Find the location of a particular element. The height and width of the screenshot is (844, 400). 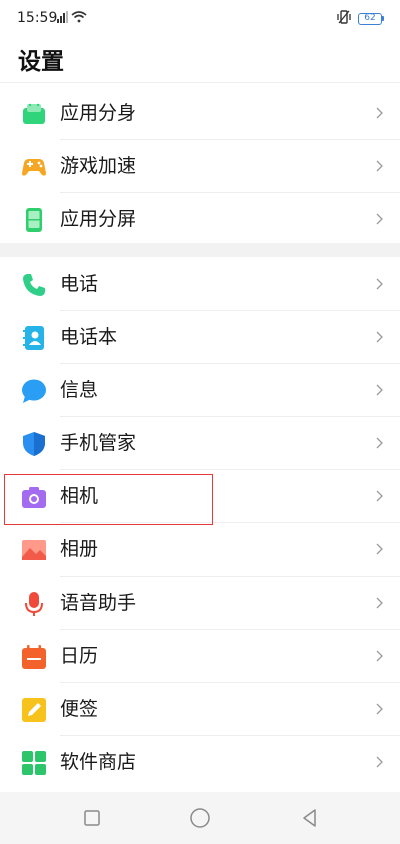

settings-item-voice-assistant: 语音助手 is located at coordinates (200, 603).